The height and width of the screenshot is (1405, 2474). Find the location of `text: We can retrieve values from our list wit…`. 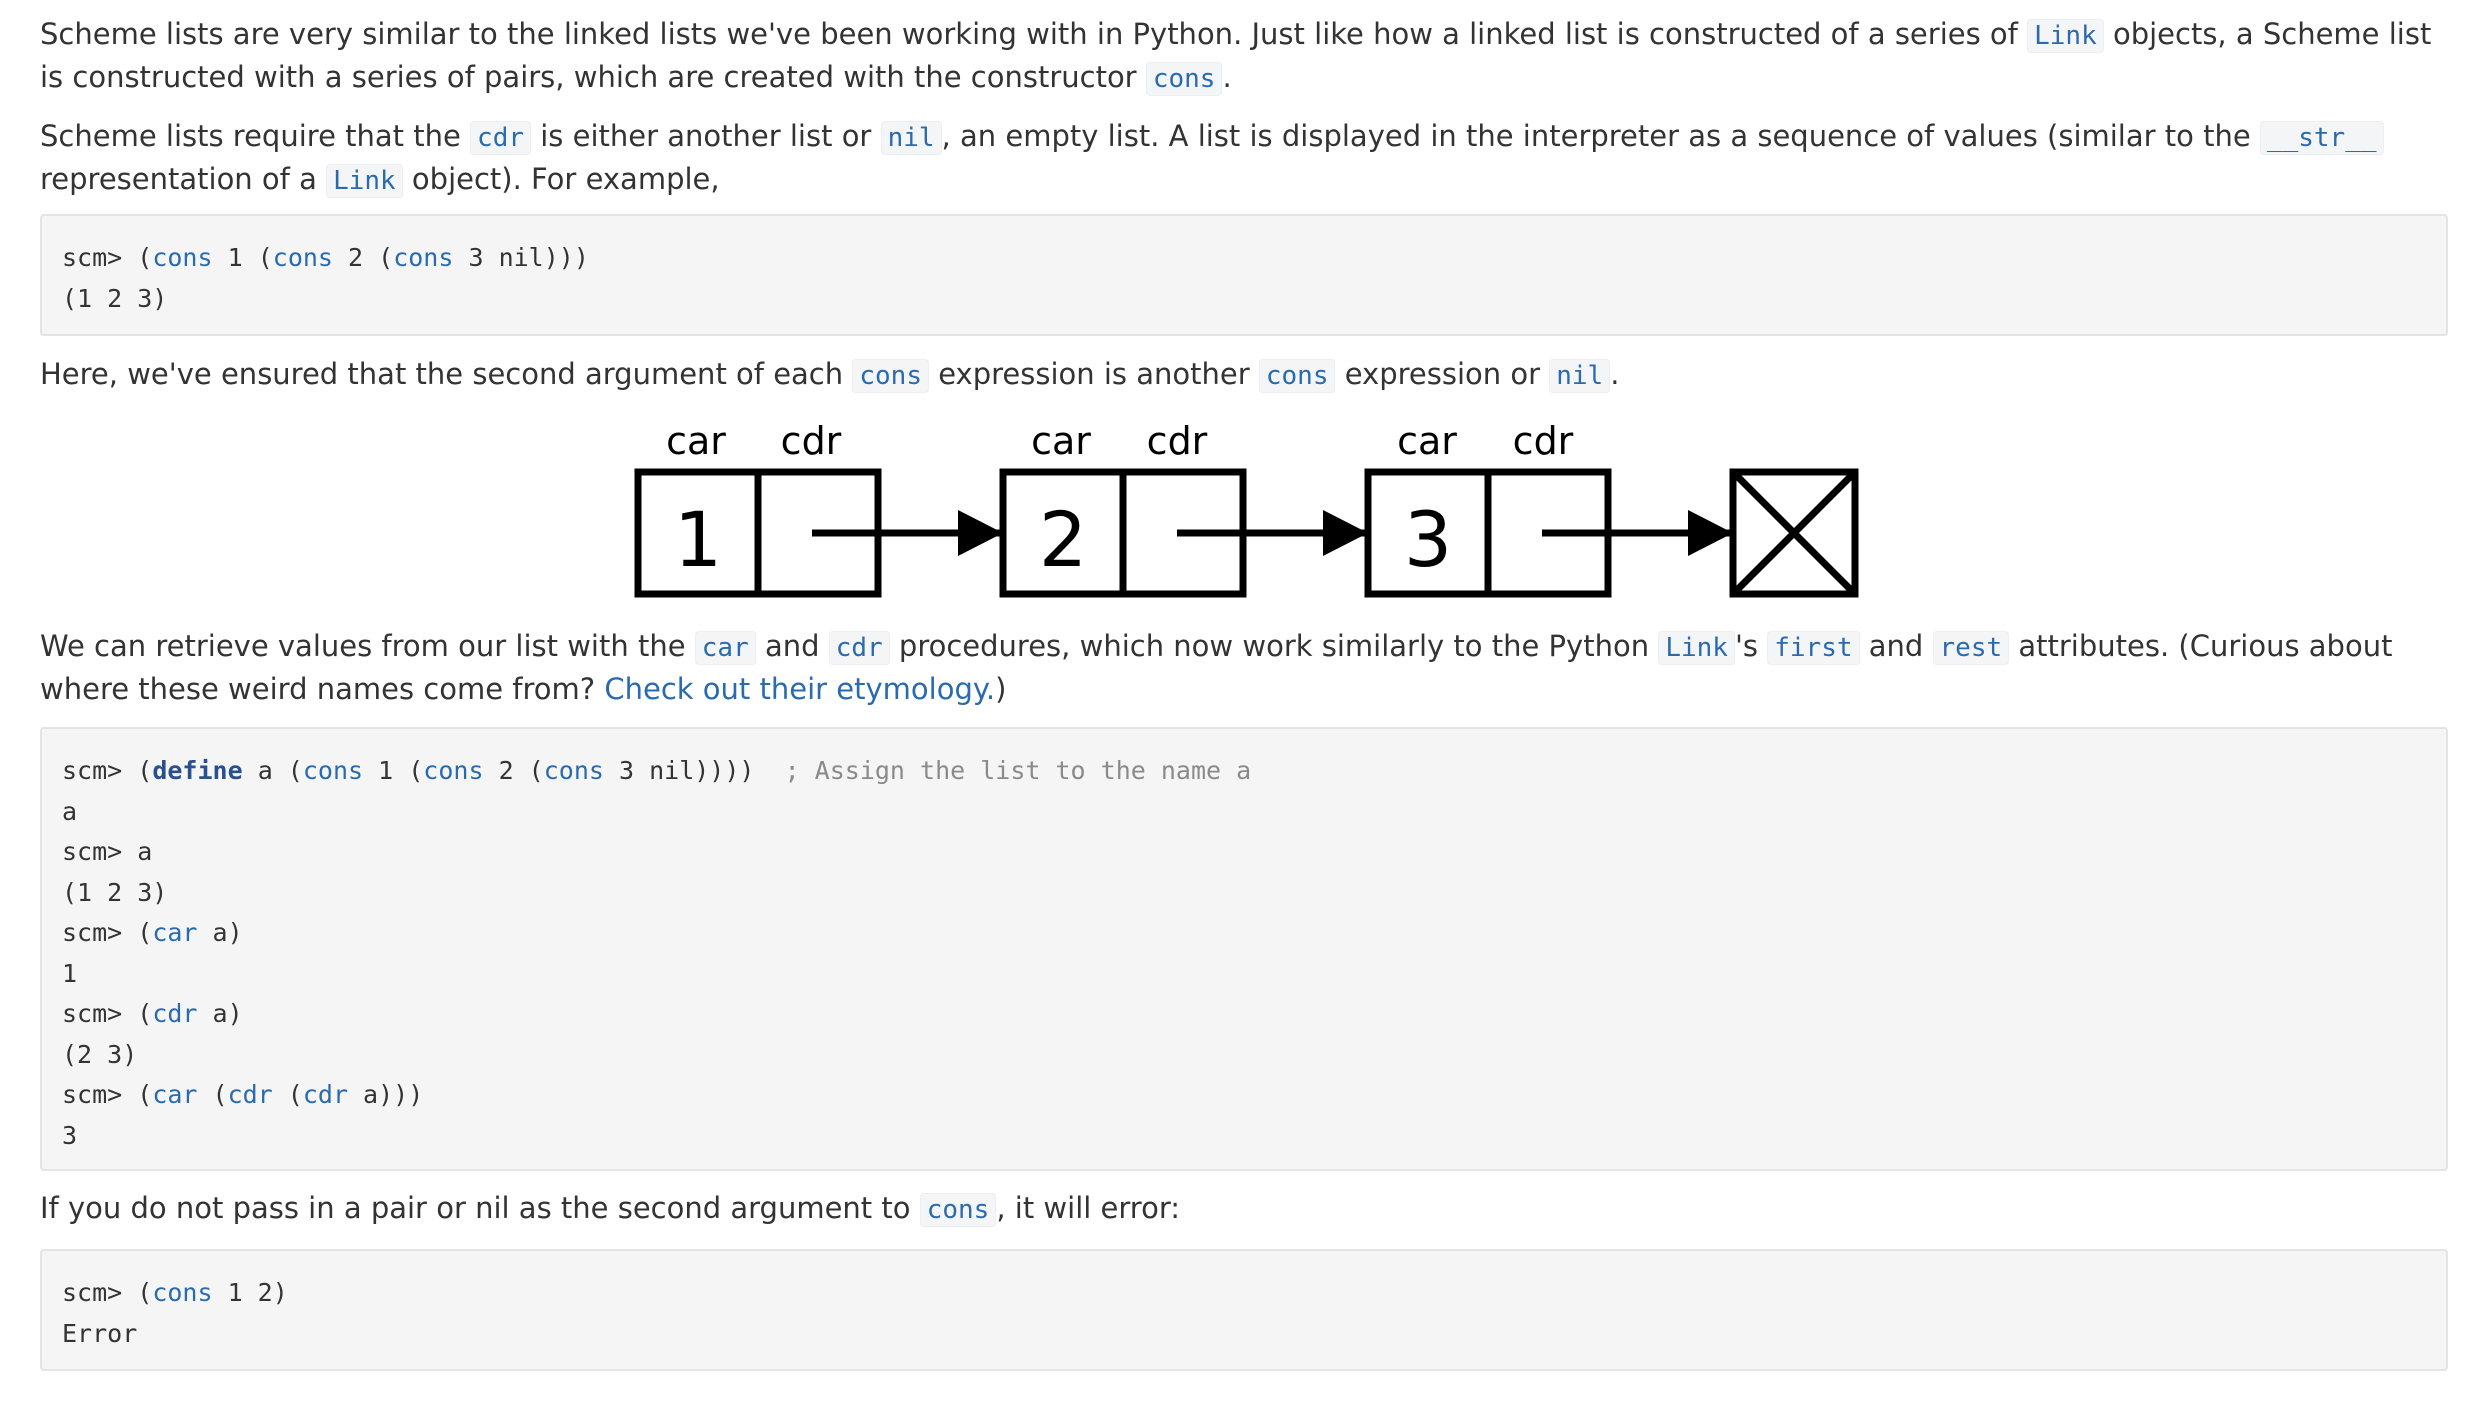

text: We can retrieve values from our list wit… is located at coordinates (367, 646).